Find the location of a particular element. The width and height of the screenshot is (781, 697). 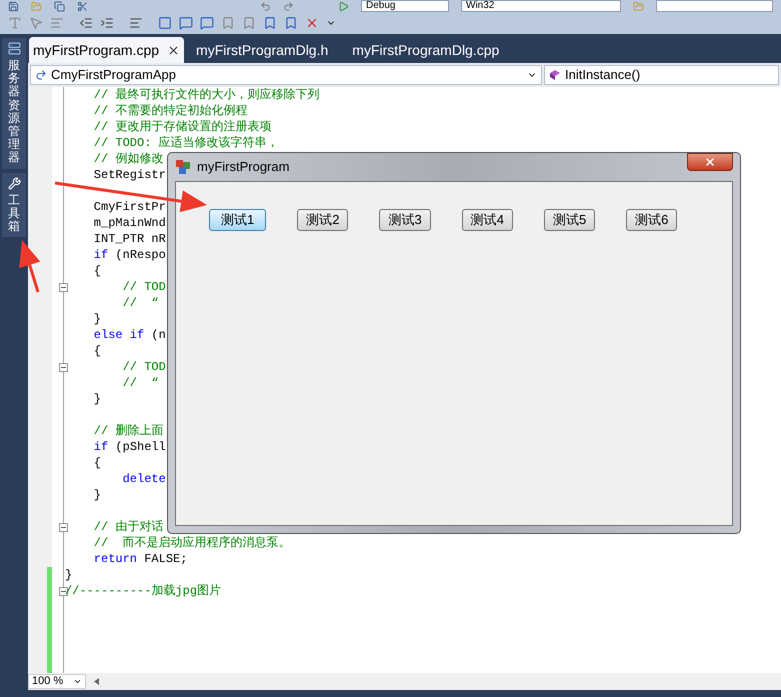

pointer-icon is located at coordinates (36, 23).